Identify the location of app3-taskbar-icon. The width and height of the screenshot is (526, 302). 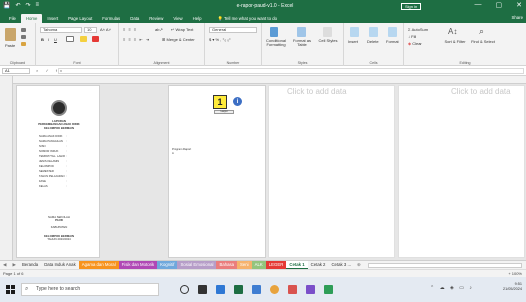
(328, 289).